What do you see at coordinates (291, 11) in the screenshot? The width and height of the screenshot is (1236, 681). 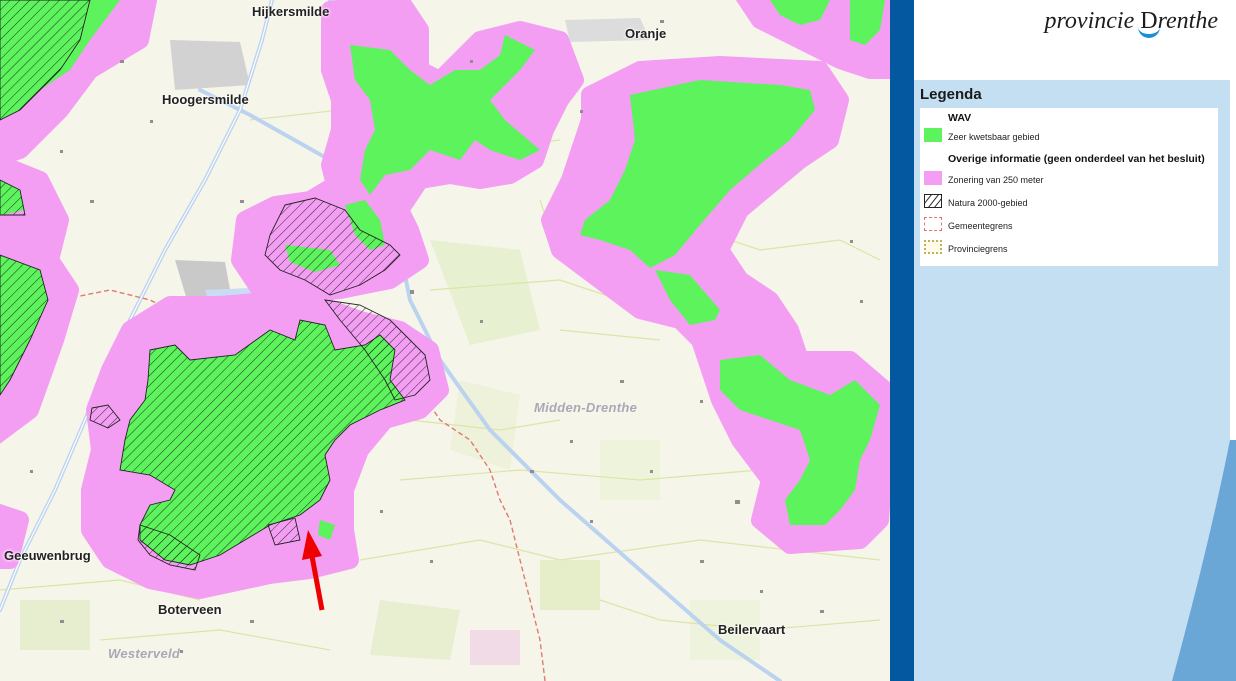 I see `place-label-hijkersmilde: Hijkersmilde` at bounding box center [291, 11].